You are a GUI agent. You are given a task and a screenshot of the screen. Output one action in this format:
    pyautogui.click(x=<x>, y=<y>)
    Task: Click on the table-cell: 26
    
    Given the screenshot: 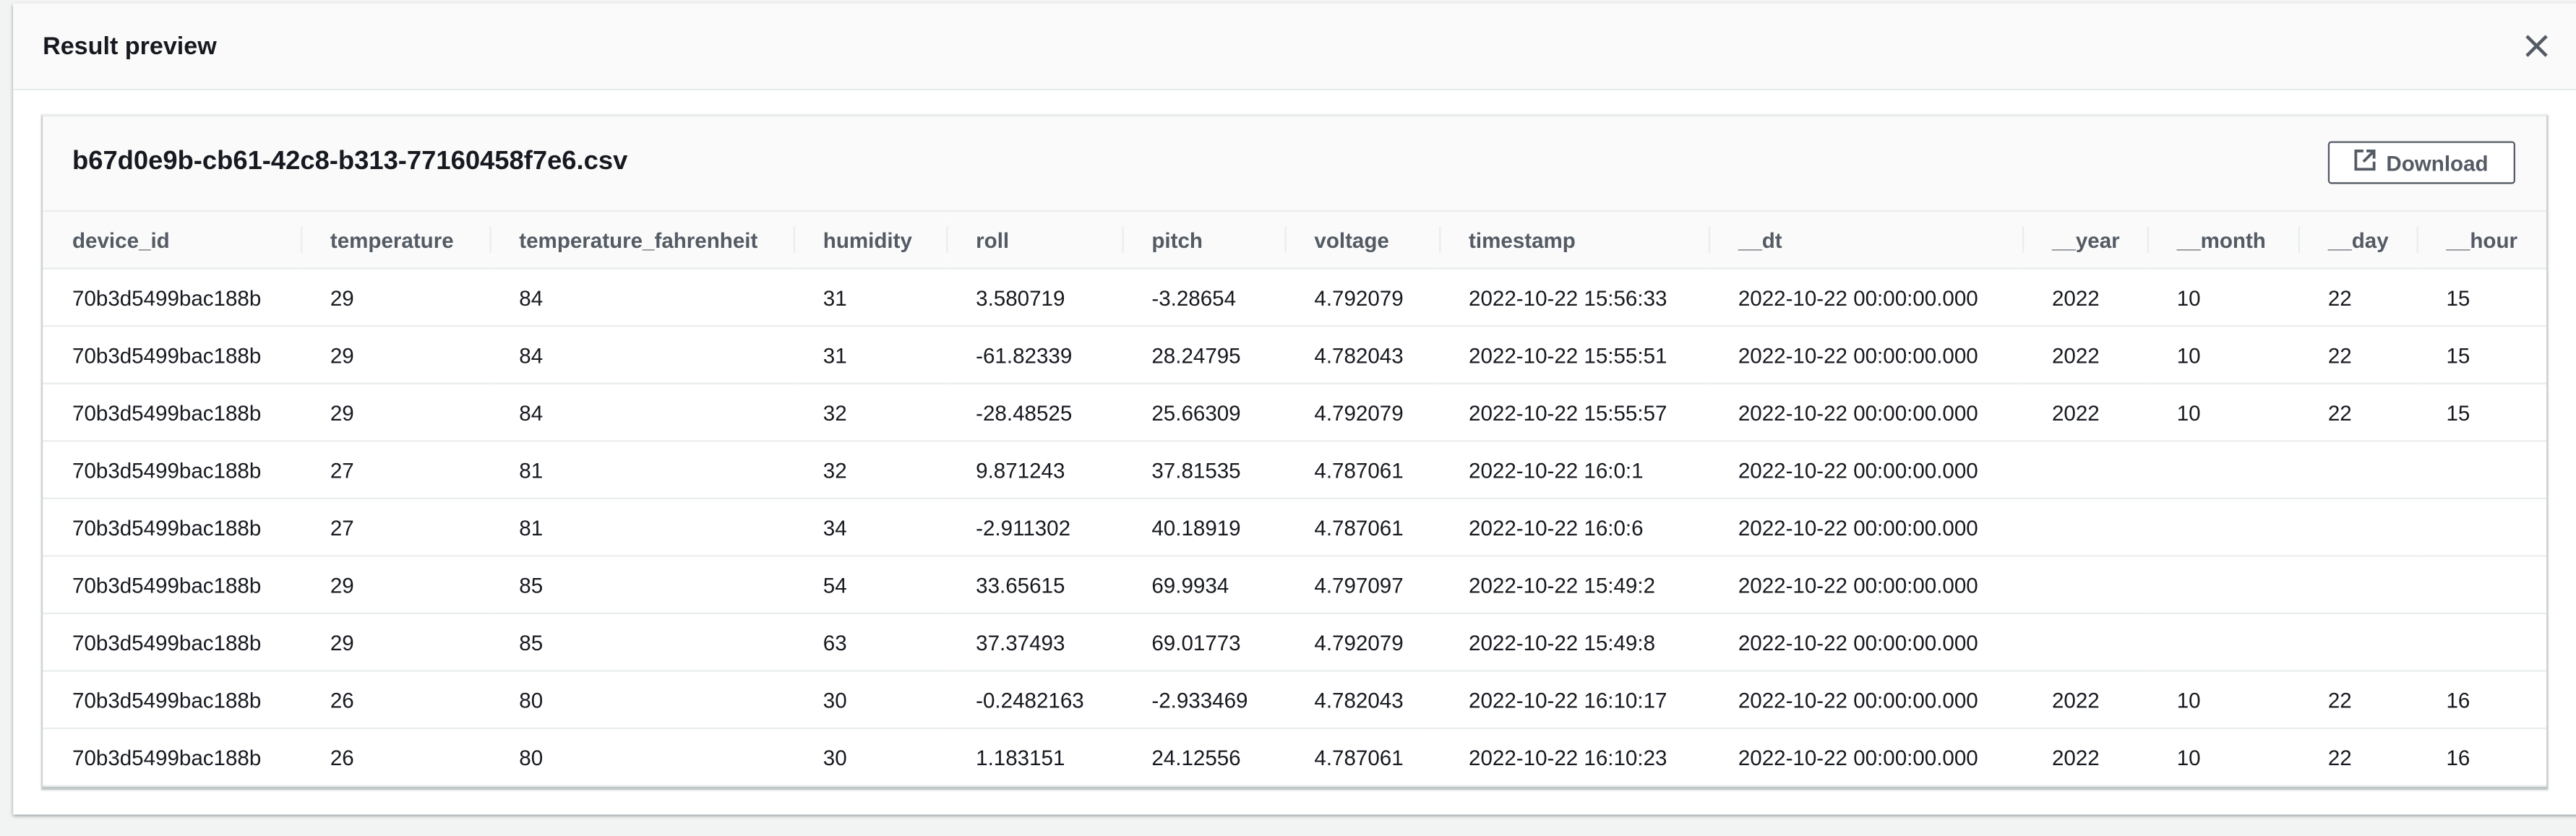 What is the action you would take?
    pyautogui.click(x=395, y=700)
    